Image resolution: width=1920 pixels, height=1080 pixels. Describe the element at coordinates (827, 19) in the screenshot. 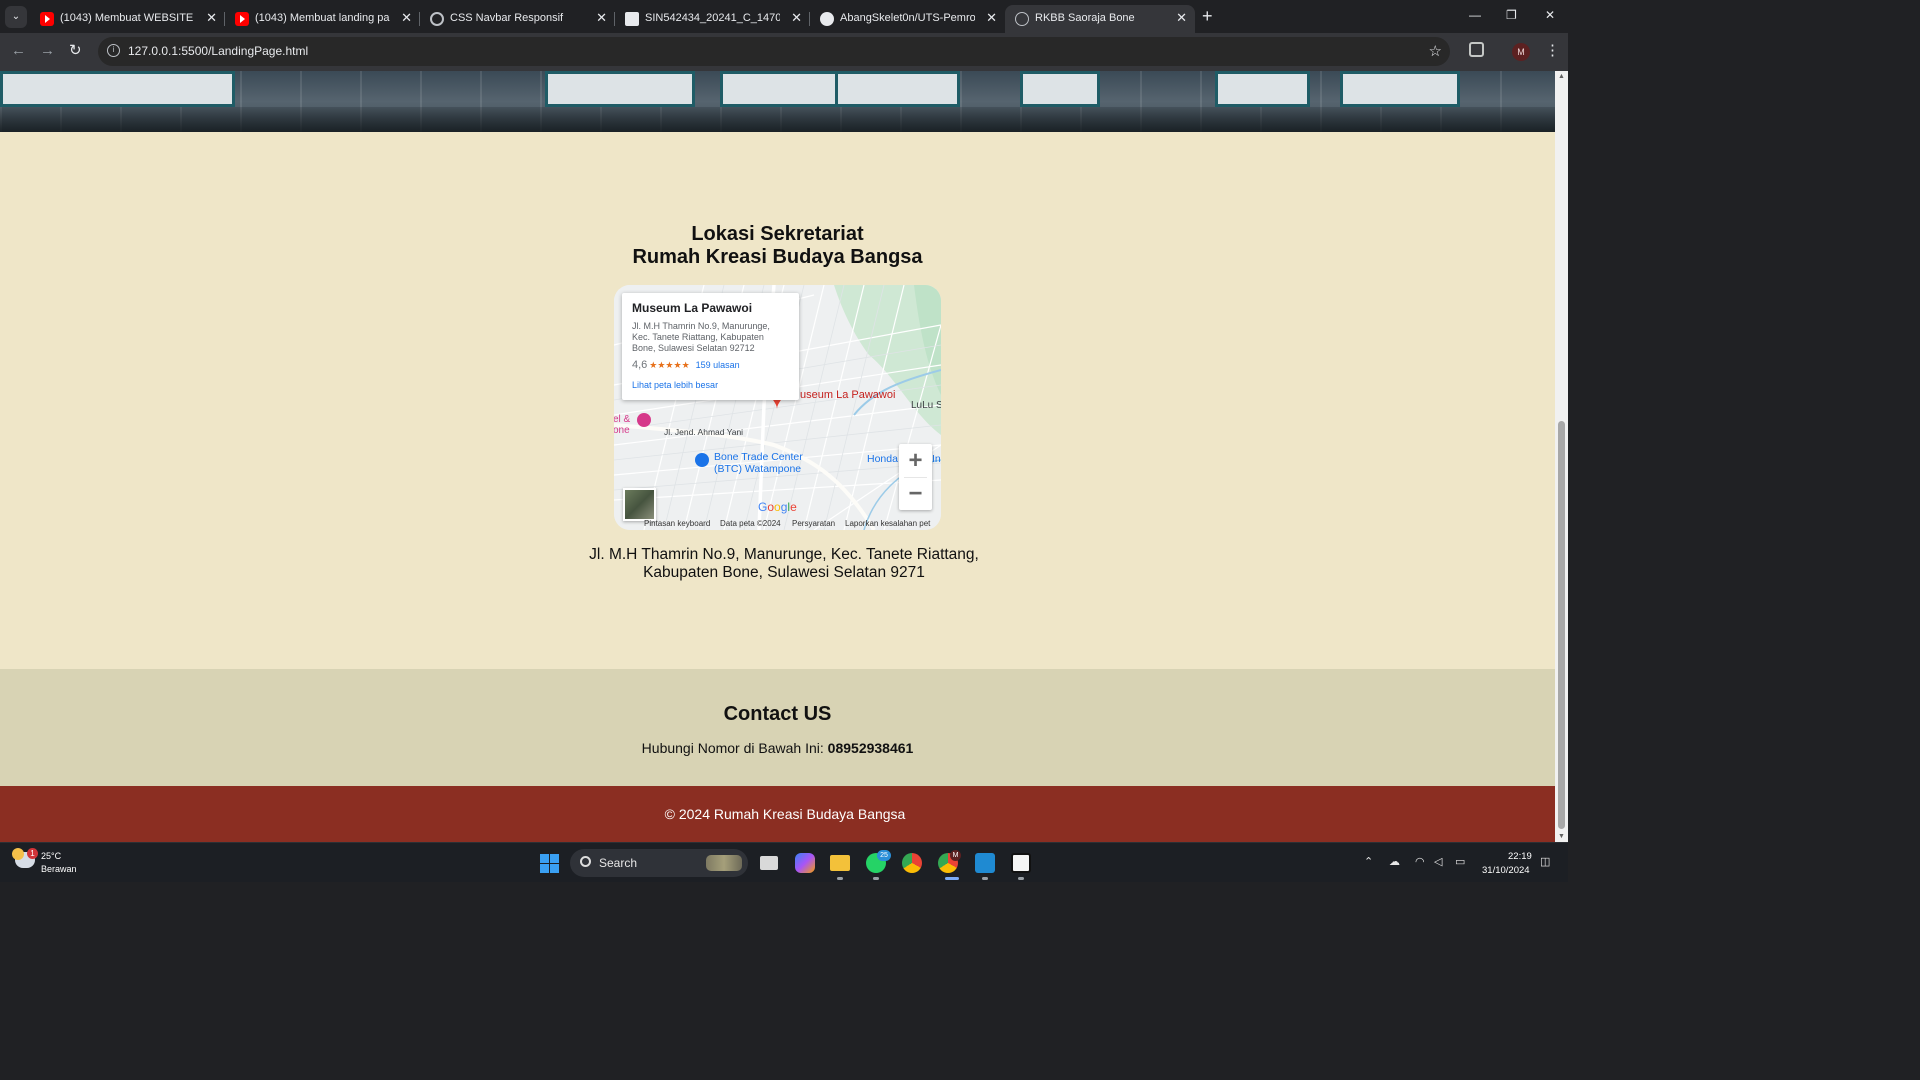

I see `github-icon` at that location.